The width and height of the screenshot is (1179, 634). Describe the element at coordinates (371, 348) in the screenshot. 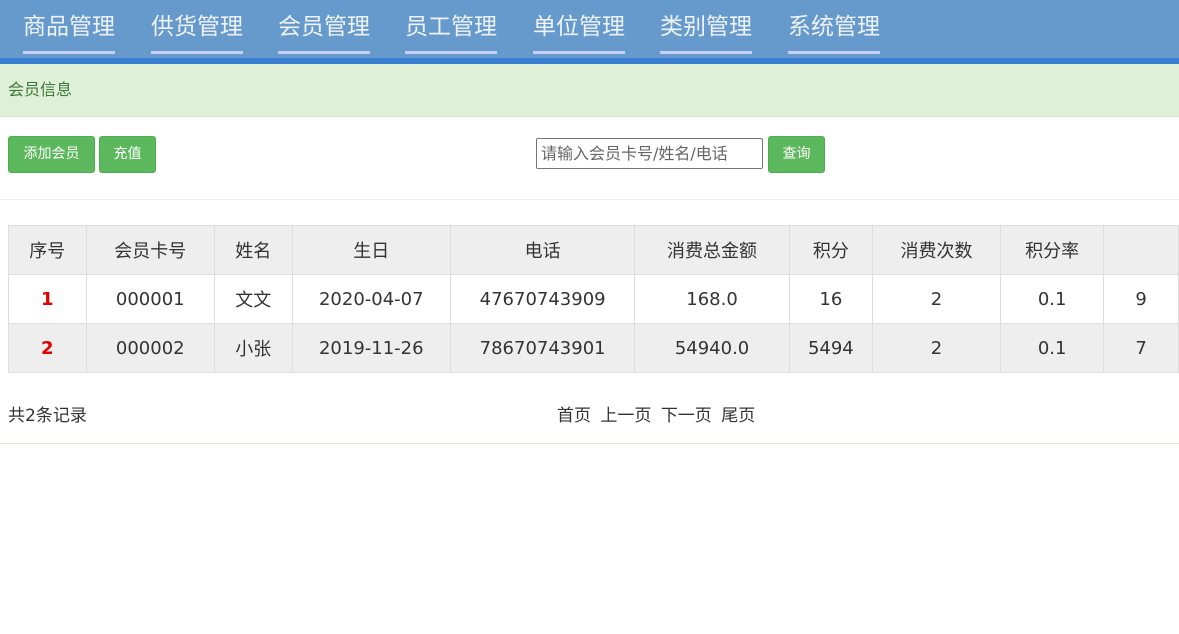

I see `cell-birthday: 2019-11-26` at that location.